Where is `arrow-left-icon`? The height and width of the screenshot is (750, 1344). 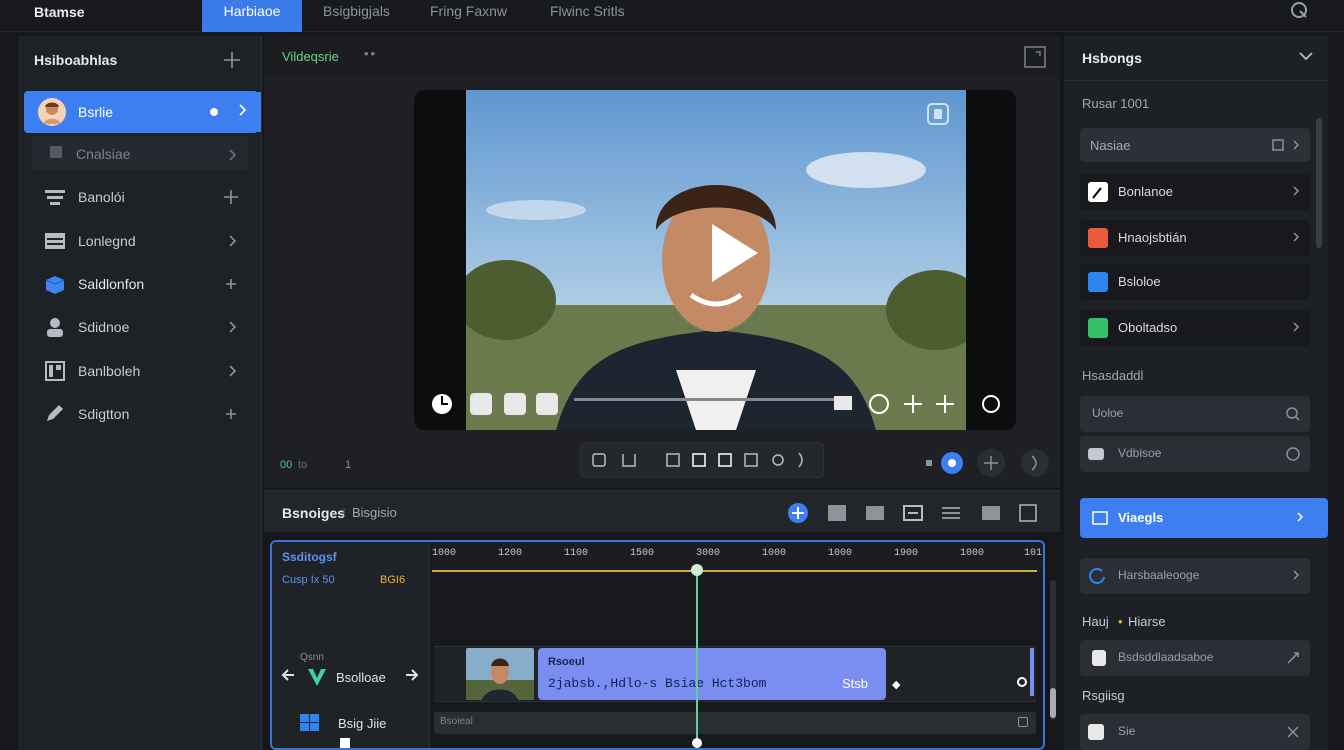
arrow-left-icon is located at coordinates (288, 675).